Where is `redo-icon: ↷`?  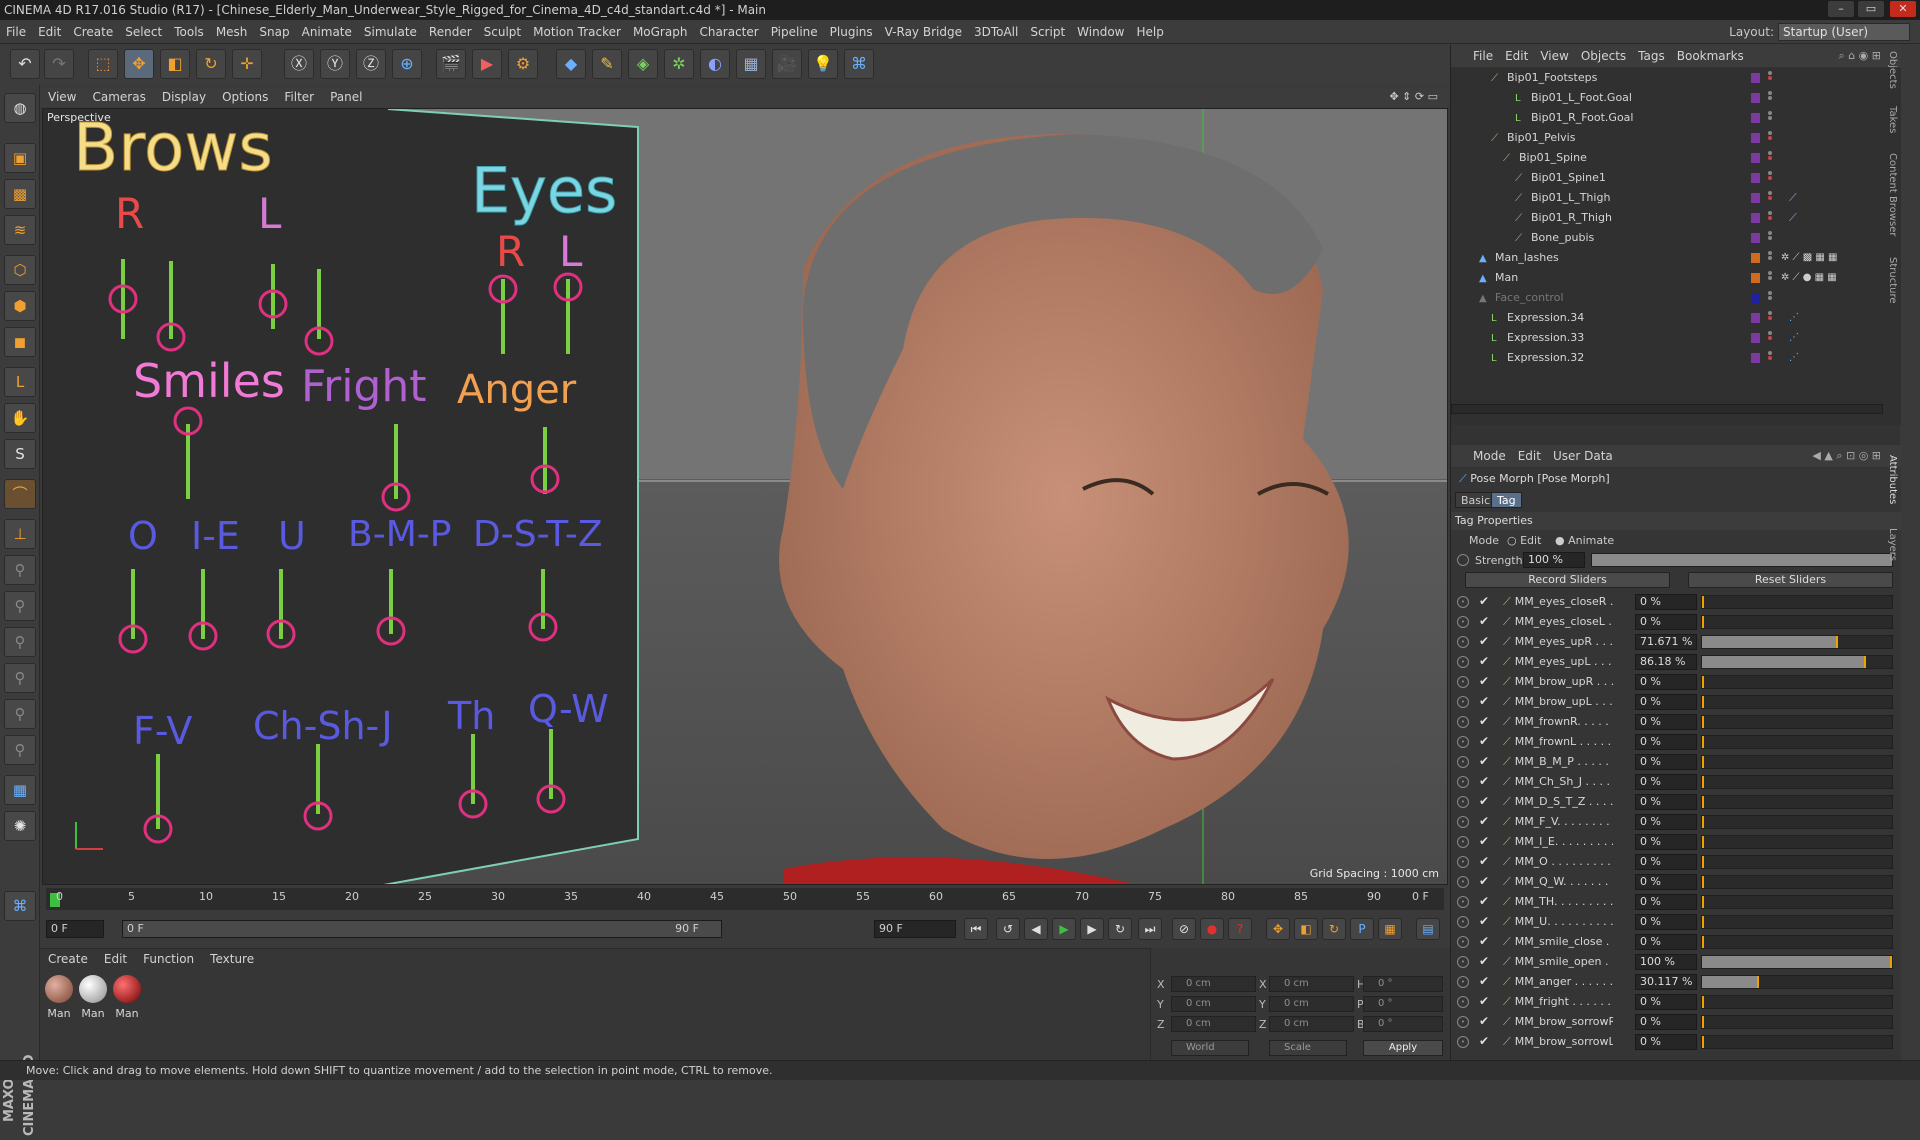
redo-icon: ↷ is located at coordinates (59, 64).